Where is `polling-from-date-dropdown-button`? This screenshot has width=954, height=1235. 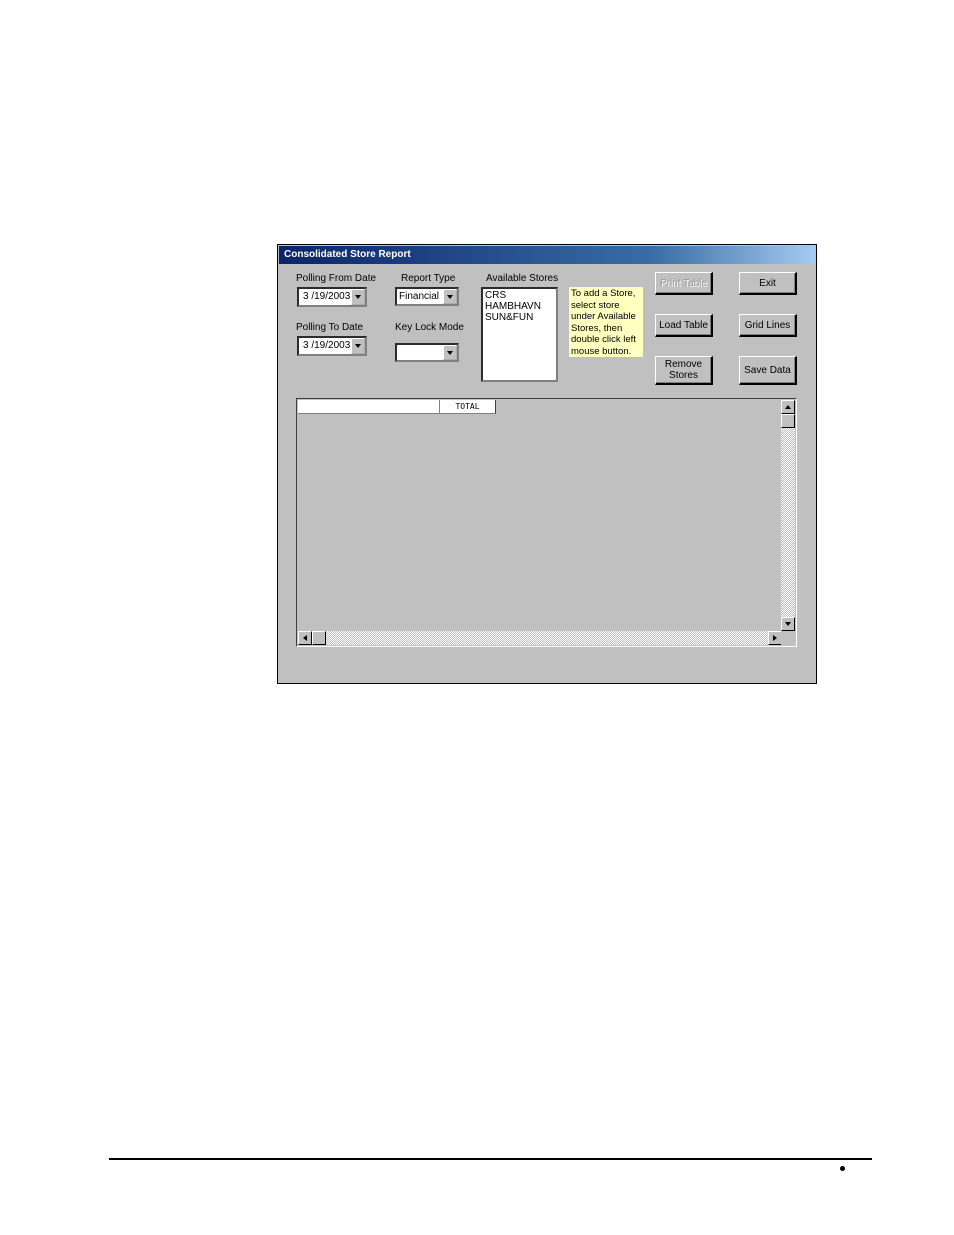
polling-from-date-dropdown-button is located at coordinates (358, 297).